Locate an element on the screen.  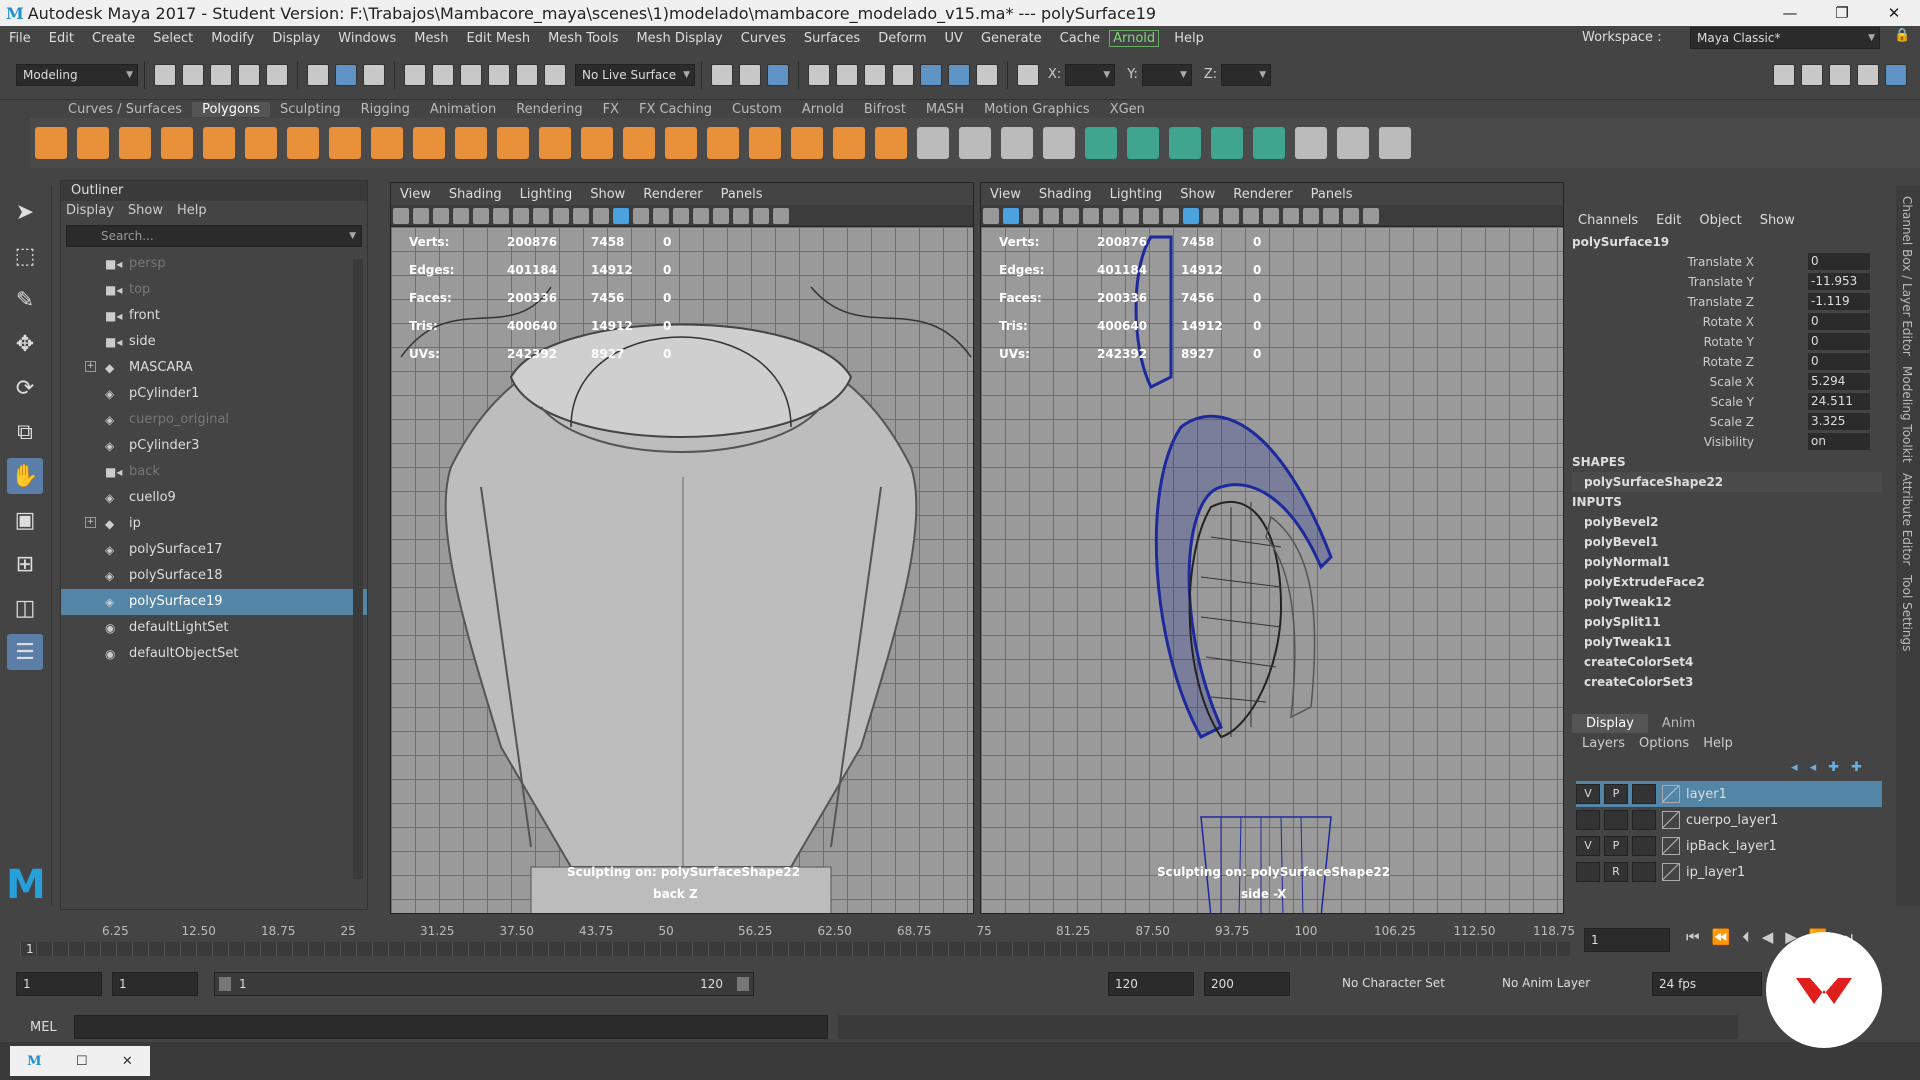
vp-menu-renderer: Renderer is located at coordinates (1262, 194).